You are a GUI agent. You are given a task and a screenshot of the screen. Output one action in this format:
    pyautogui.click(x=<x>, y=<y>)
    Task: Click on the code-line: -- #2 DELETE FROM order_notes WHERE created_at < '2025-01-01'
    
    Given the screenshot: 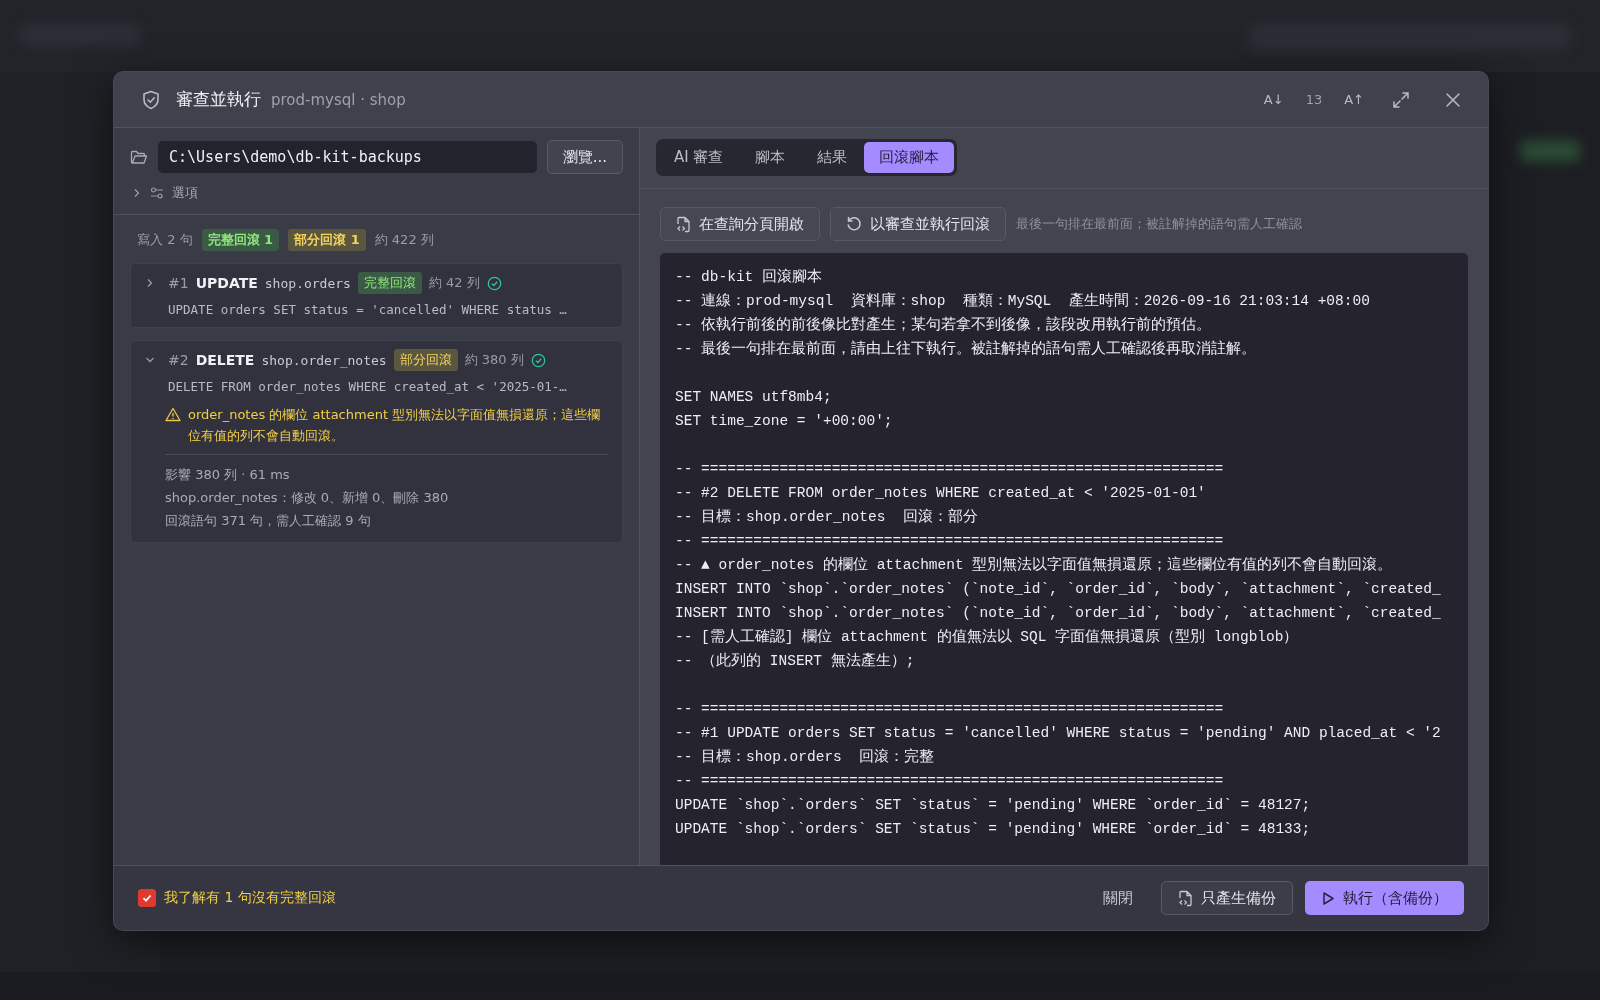 What is the action you would take?
    pyautogui.click(x=941, y=493)
    